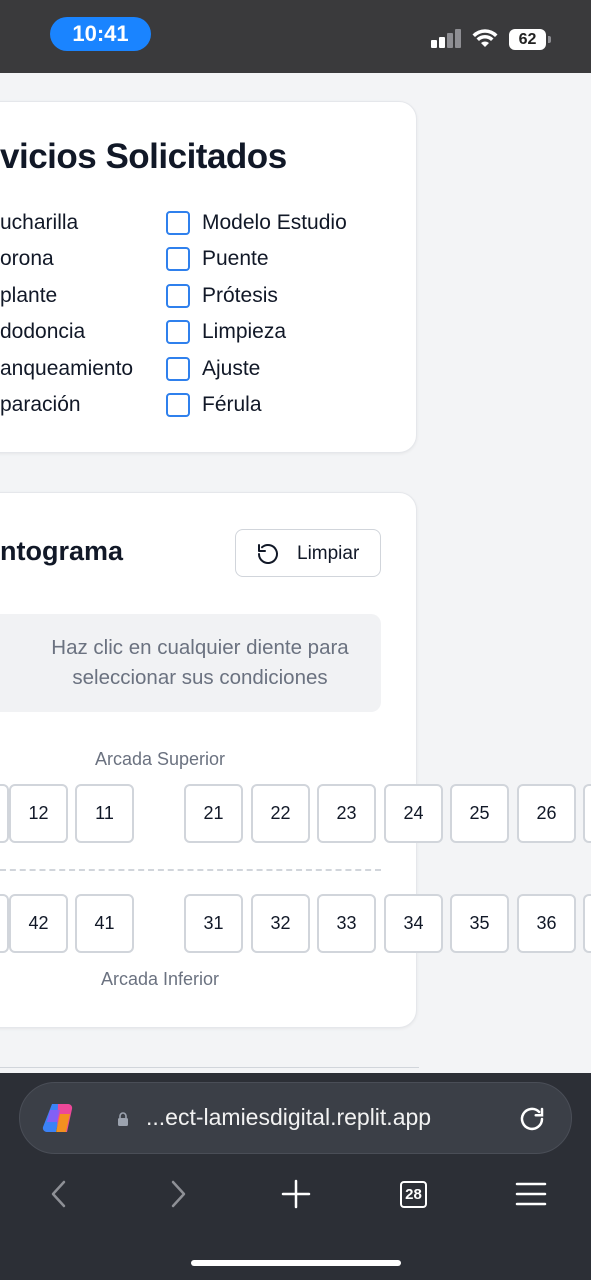  I want to click on hint-line: seleccionar sus condiciones, so click(200, 677).